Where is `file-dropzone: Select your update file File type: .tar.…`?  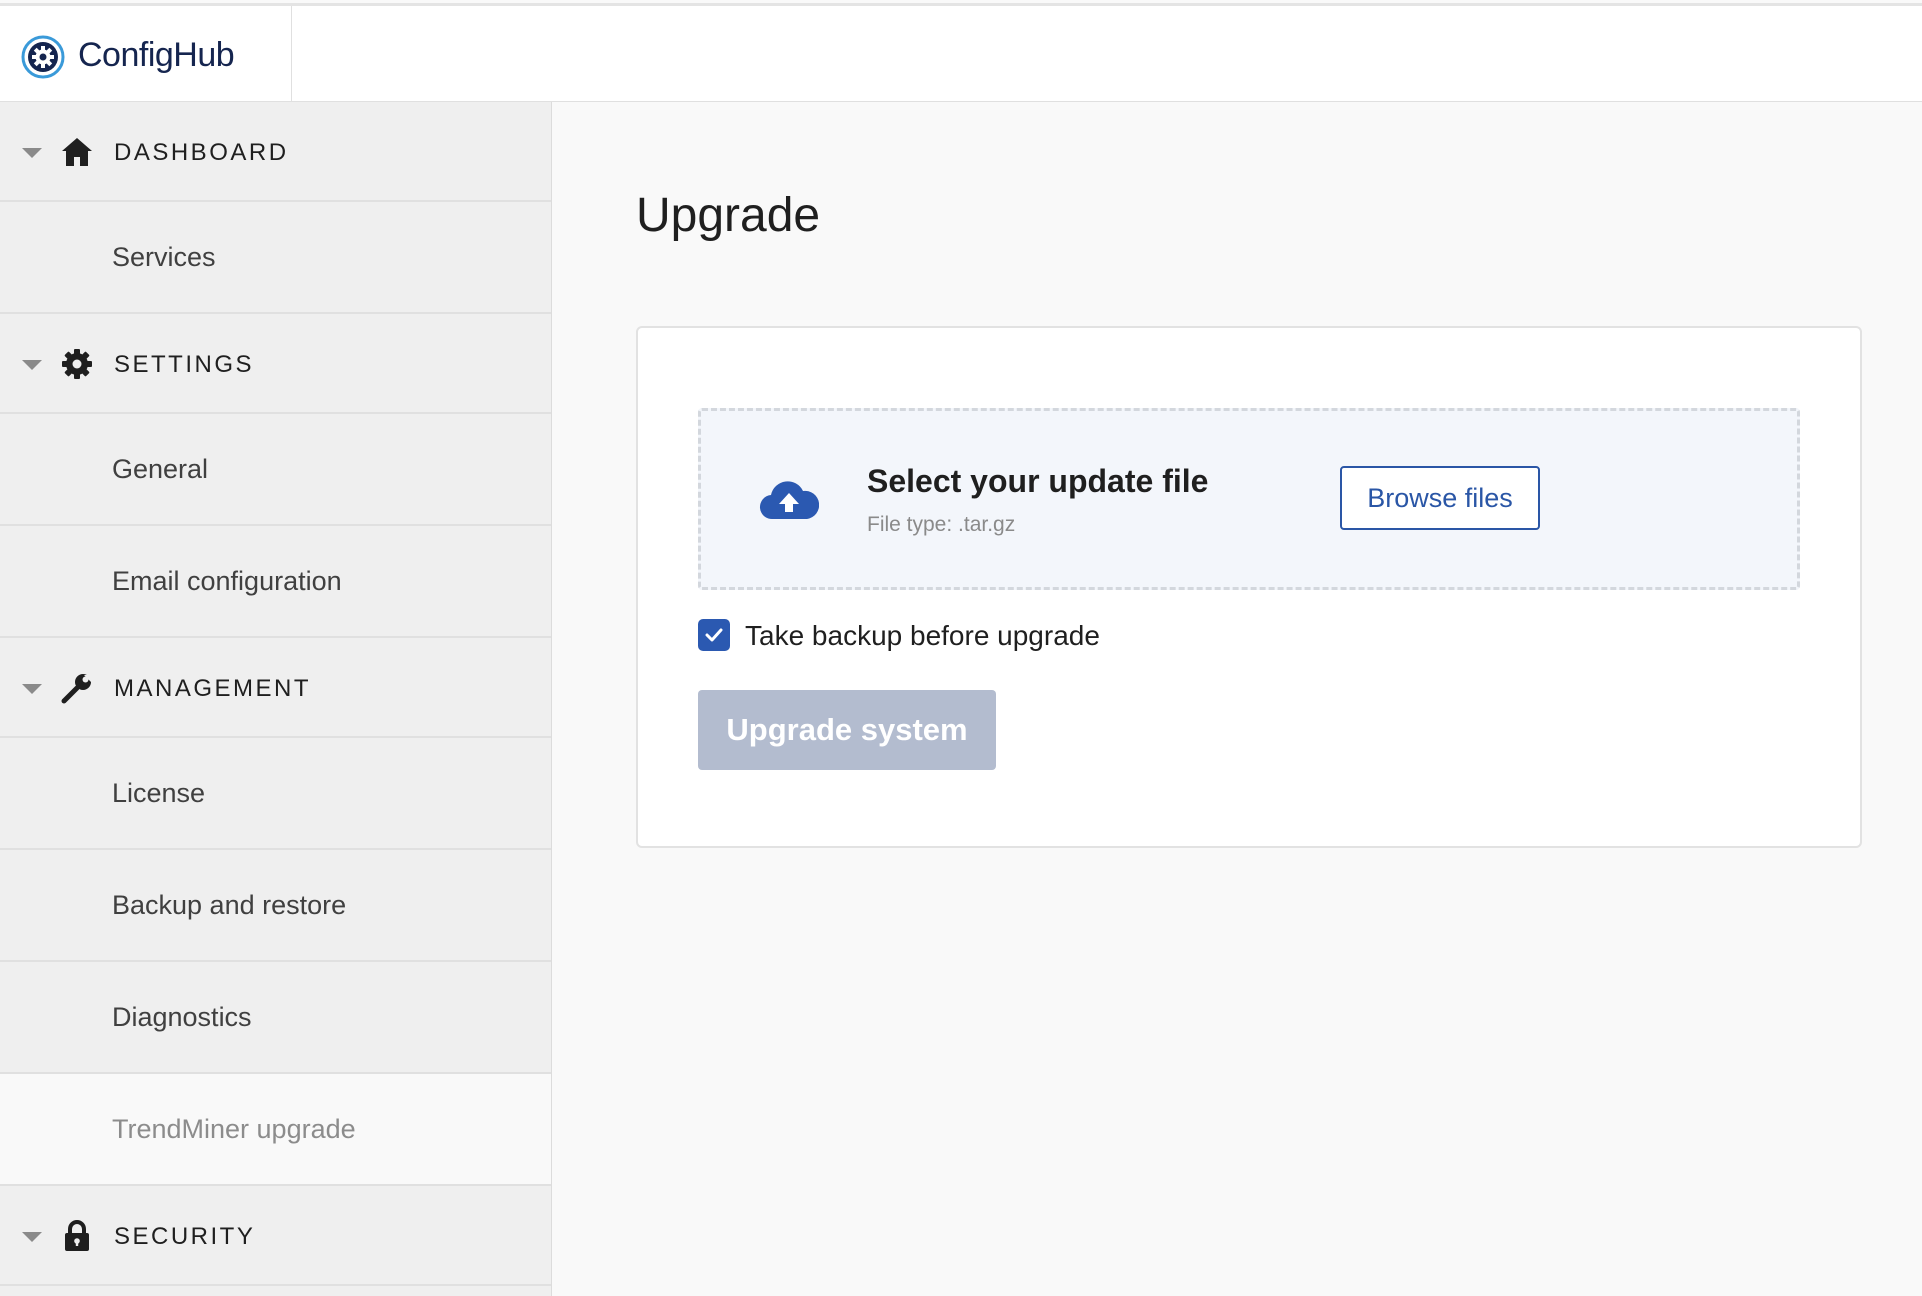 file-dropzone: Select your update file File type: .tar.… is located at coordinates (1249, 499).